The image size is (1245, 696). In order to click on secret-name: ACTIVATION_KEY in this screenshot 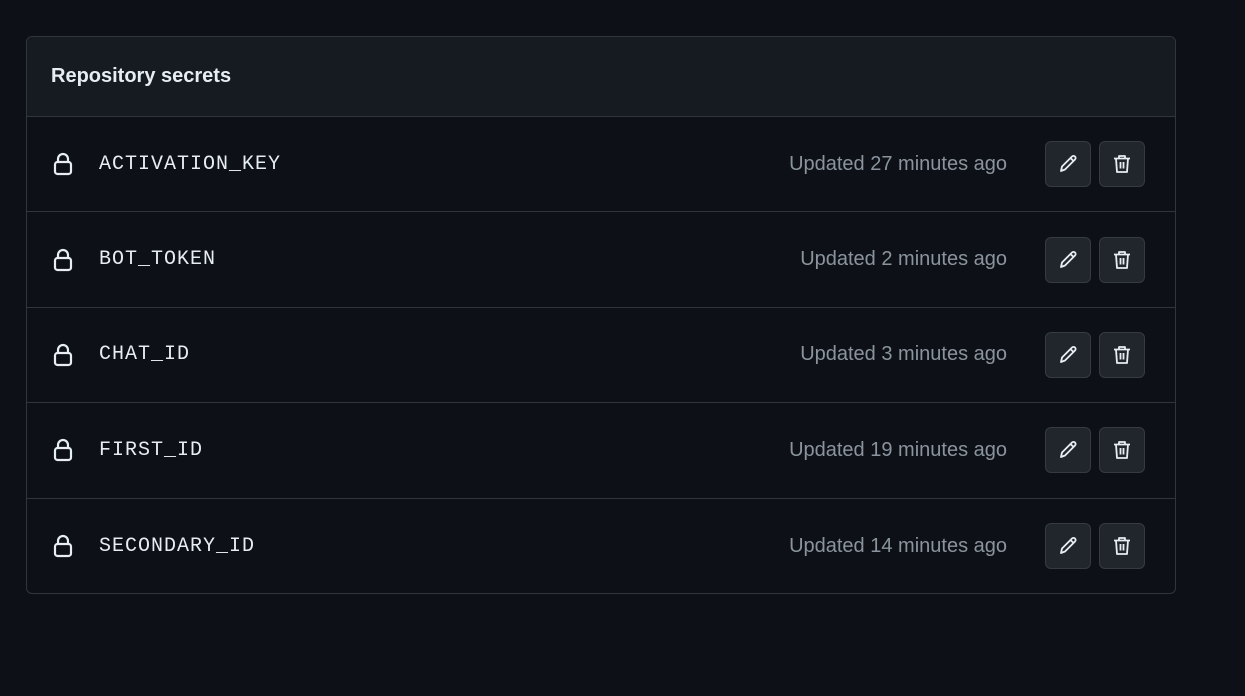, I will do `click(190, 164)`.